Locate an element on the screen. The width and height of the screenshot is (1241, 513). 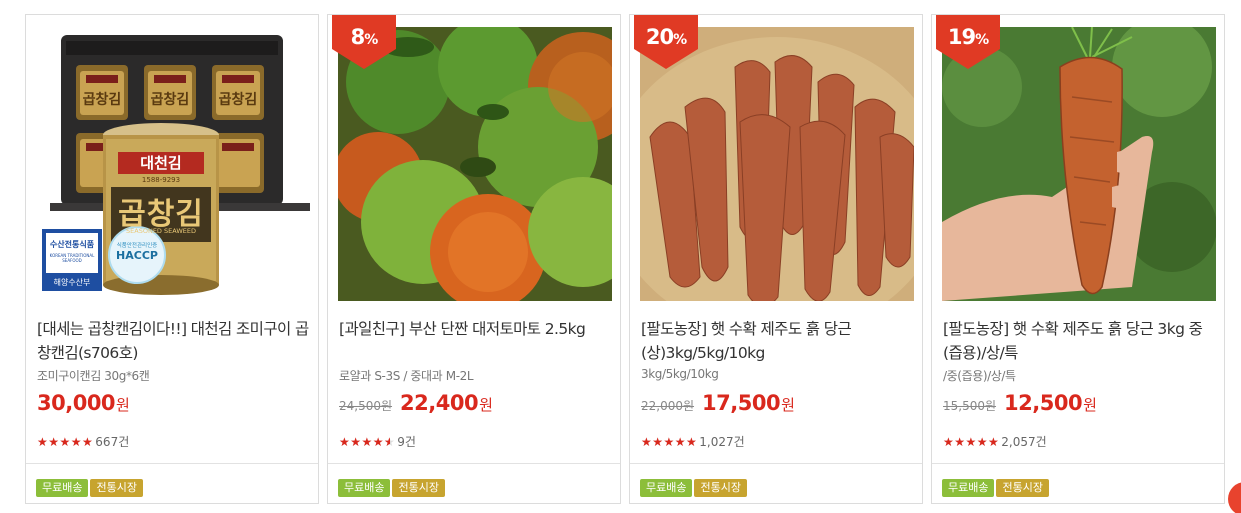
discount-badge: 8% is located at coordinates (364, 42).